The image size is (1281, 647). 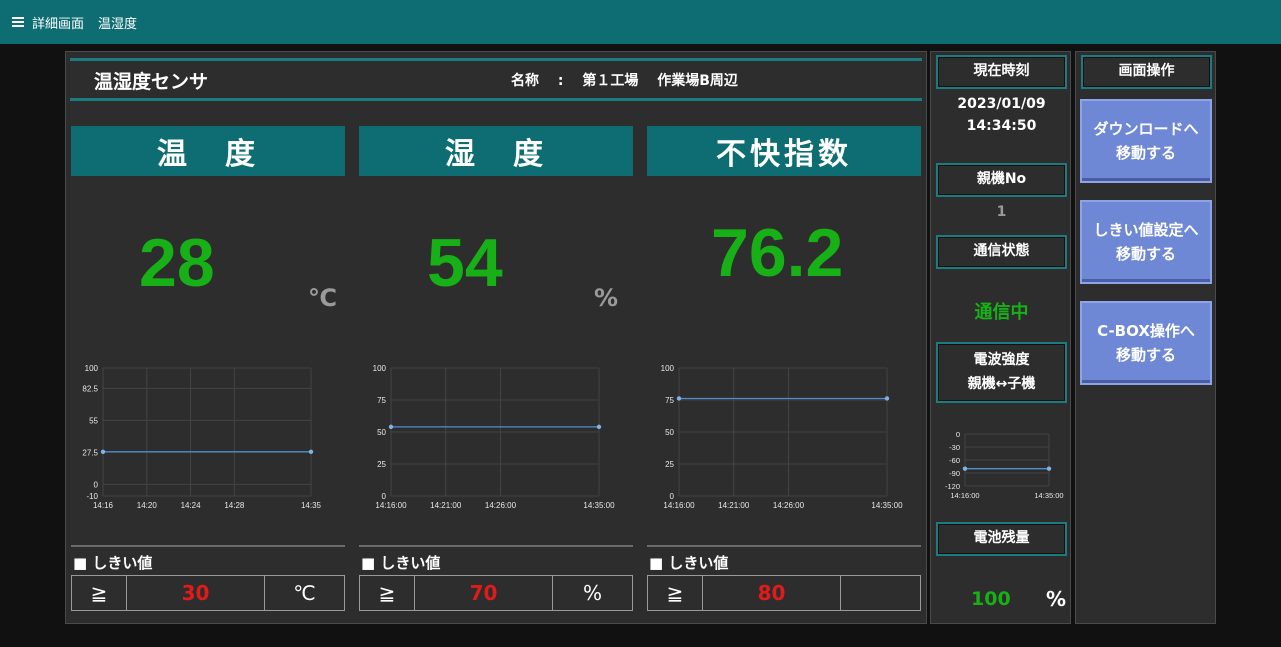 I want to click on discomfort-divider, so click(x=784, y=546).